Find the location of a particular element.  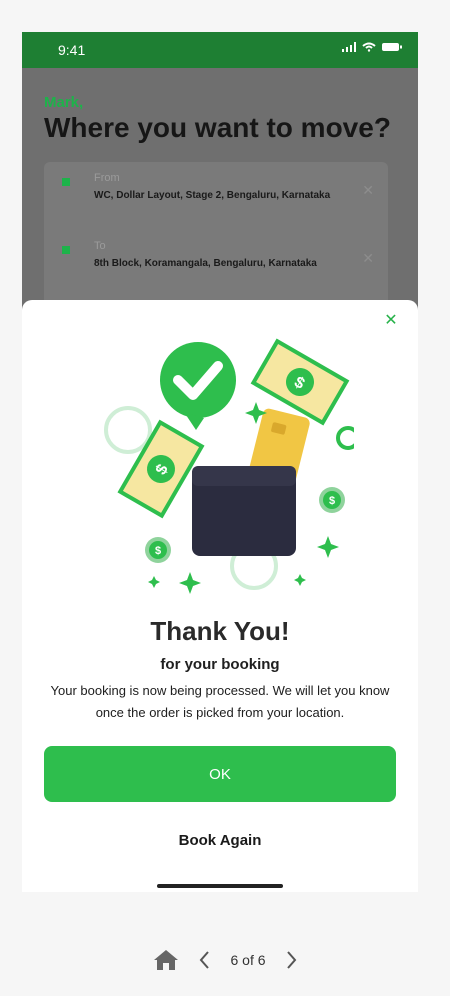

coin-left-icon: $ is located at coordinates (158, 550).